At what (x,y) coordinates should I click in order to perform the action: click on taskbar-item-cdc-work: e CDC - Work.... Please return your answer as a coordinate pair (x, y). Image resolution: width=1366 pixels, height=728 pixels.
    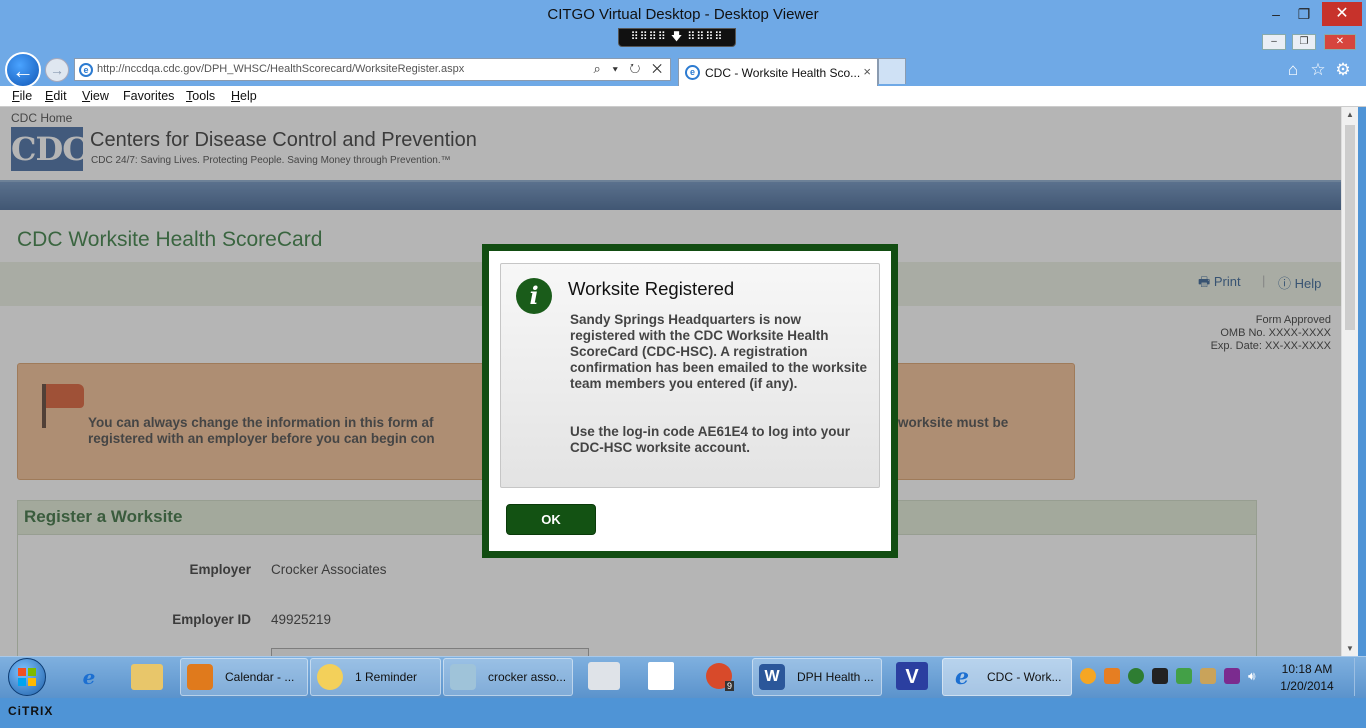
    Looking at the image, I should click on (1007, 677).